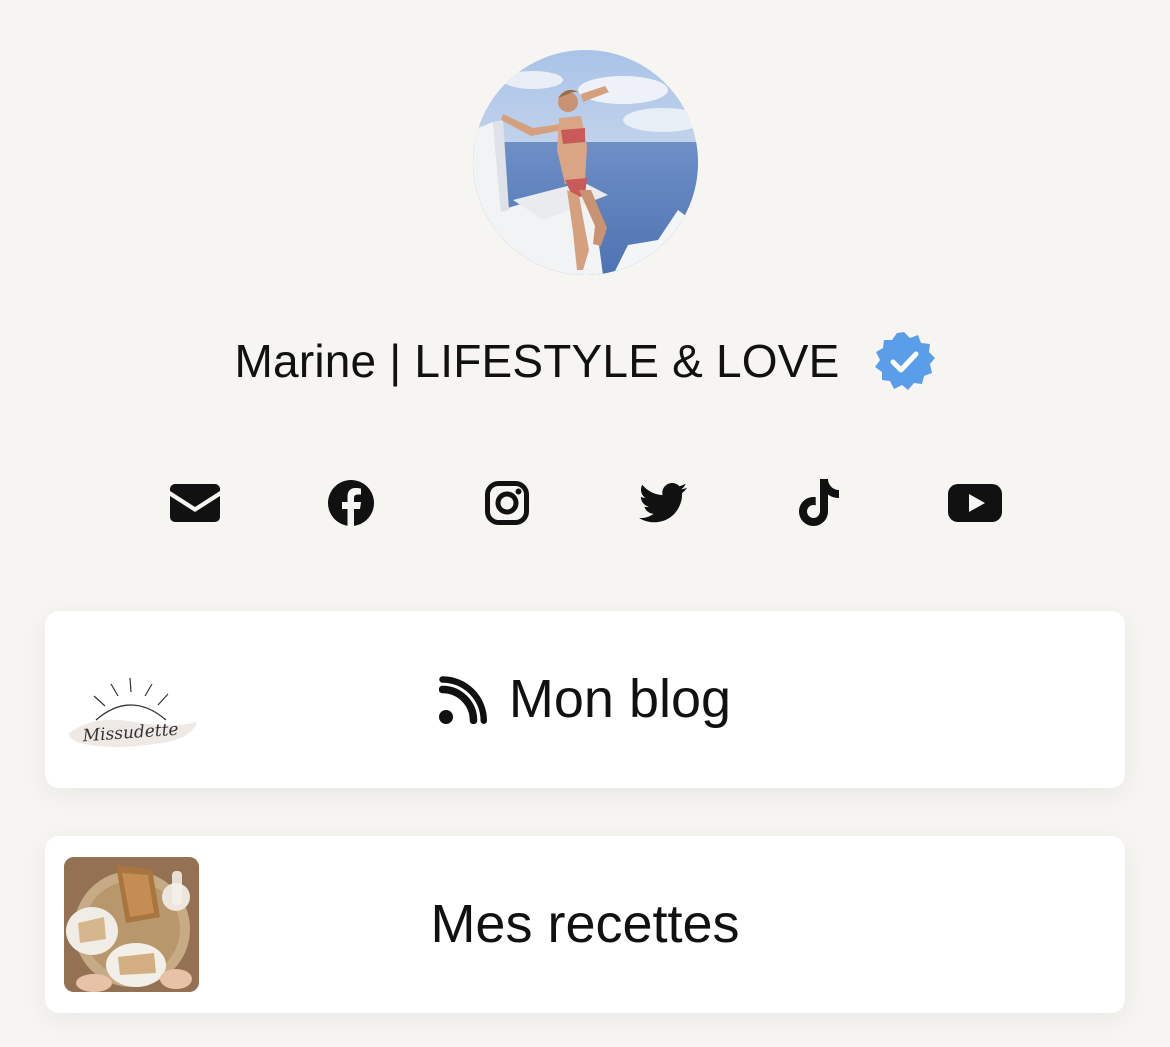 The image size is (1170, 1047). Describe the element at coordinates (620, 699) in the screenshot. I see `blog-link-label: Mon blog` at that location.